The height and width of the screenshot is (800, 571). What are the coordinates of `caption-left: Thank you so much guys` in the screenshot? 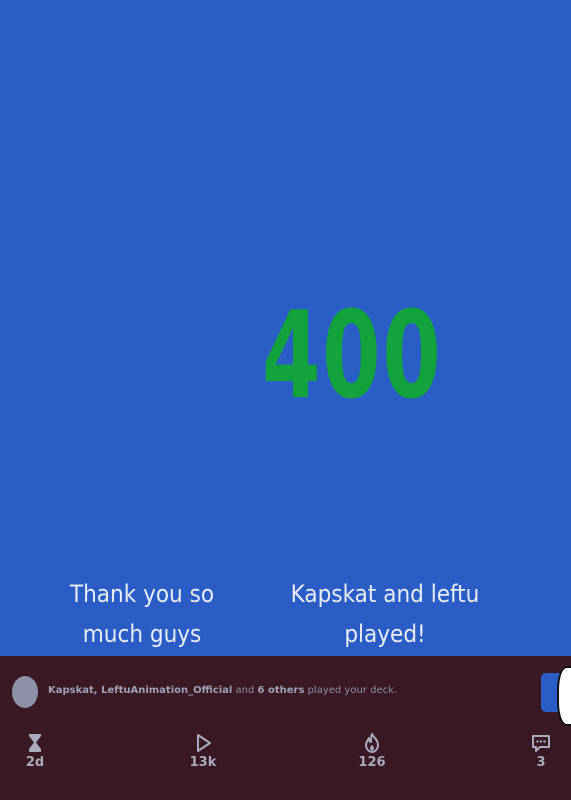 It's located at (142, 614).